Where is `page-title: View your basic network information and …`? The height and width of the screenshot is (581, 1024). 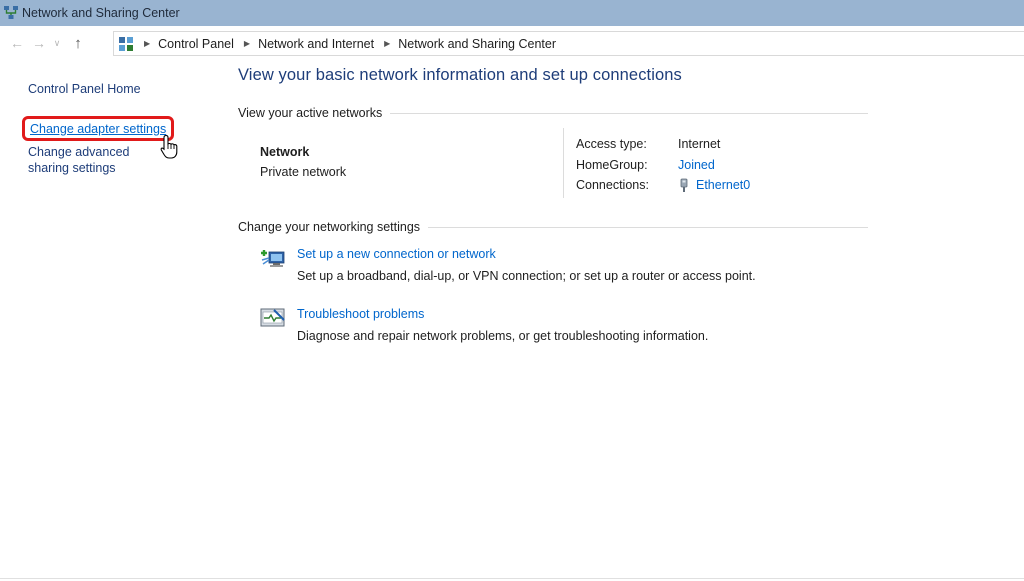 page-title: View your basic network information and … is located at coordinates (460, 75).